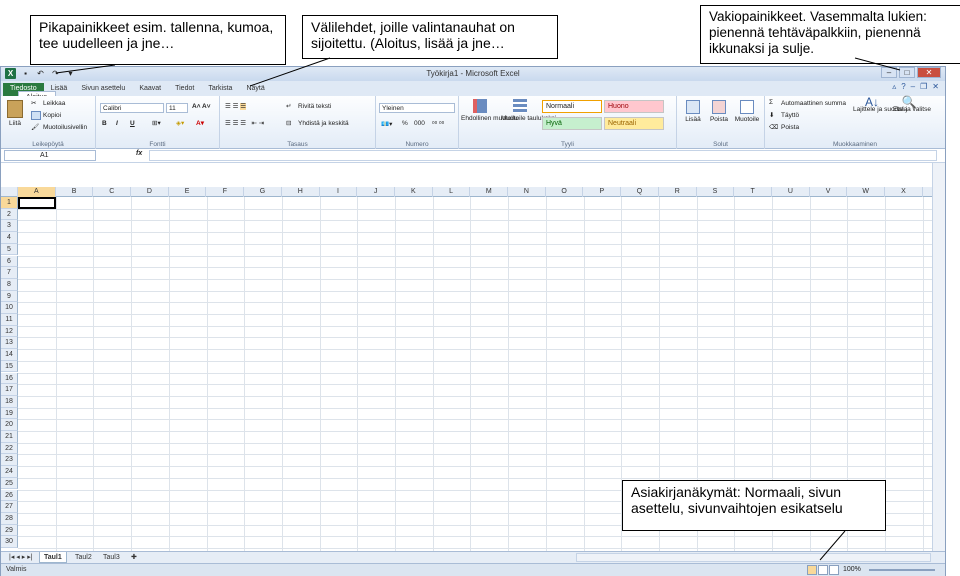 Image resolution: width=960 pixels, height=576 pixels. What do you see at coordinates (929, 72) in the screenshot?
I see `close-button: ✕` at bounding box center [929, 72].